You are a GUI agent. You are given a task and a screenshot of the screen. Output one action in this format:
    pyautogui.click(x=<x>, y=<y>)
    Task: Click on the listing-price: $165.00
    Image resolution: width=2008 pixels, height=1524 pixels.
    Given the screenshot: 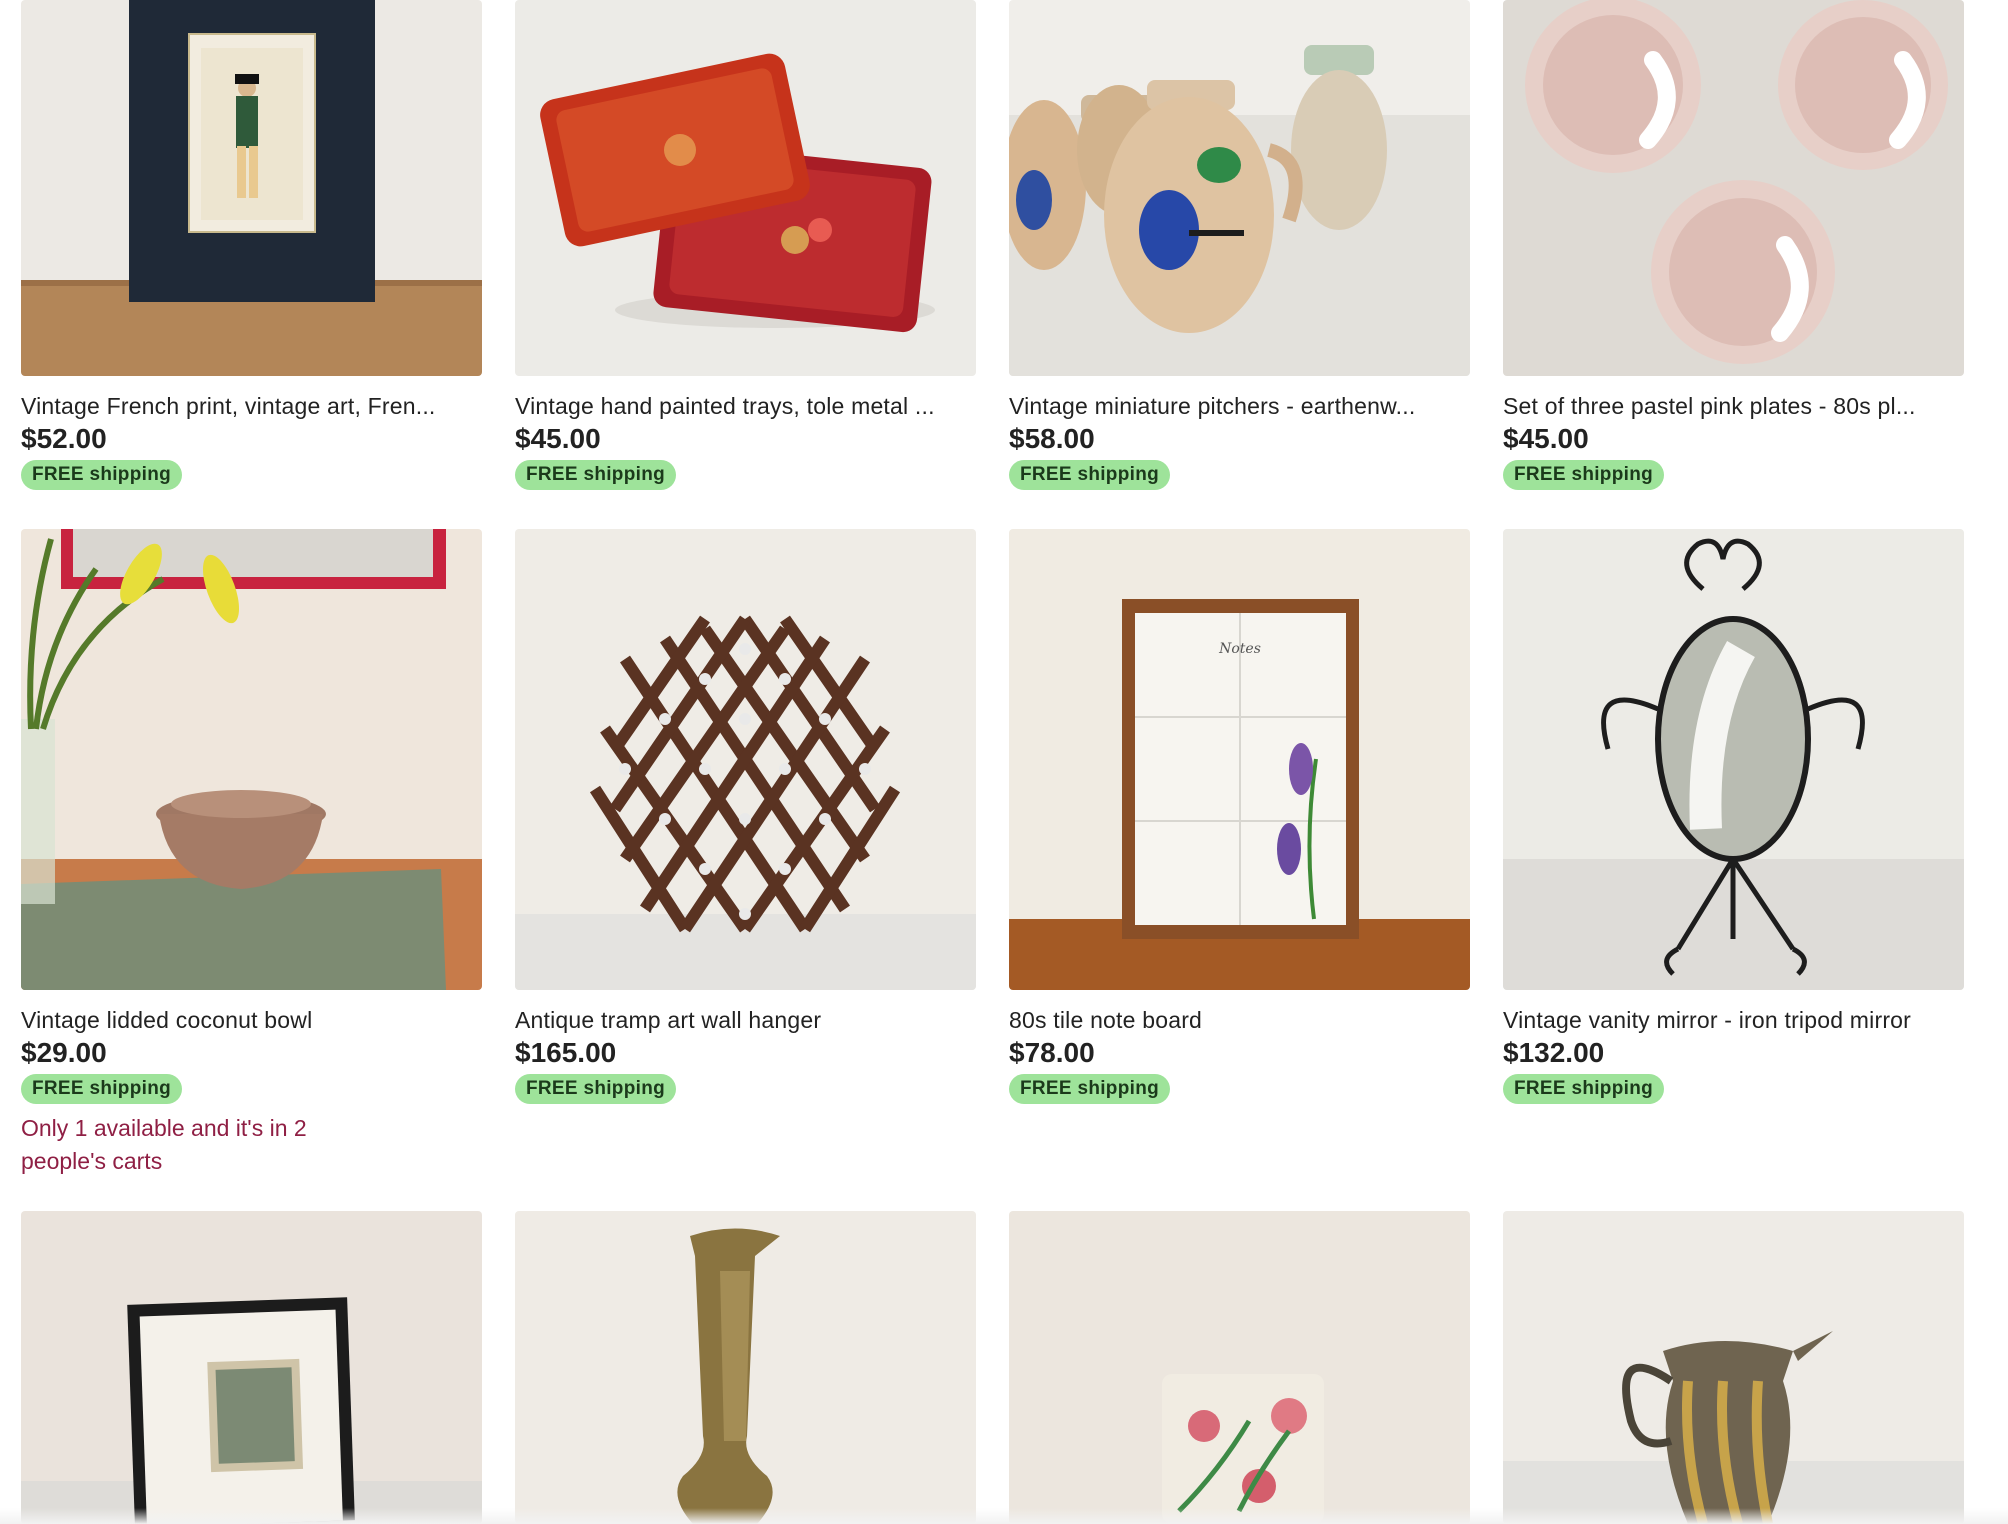 What is the action you would take?
    pyautogui.click(x=566, y=1052)
    